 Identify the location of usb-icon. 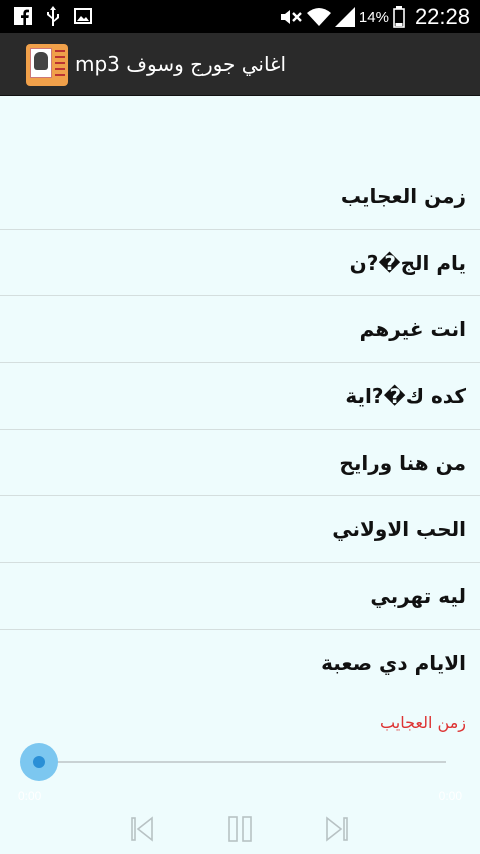
(53, 16).